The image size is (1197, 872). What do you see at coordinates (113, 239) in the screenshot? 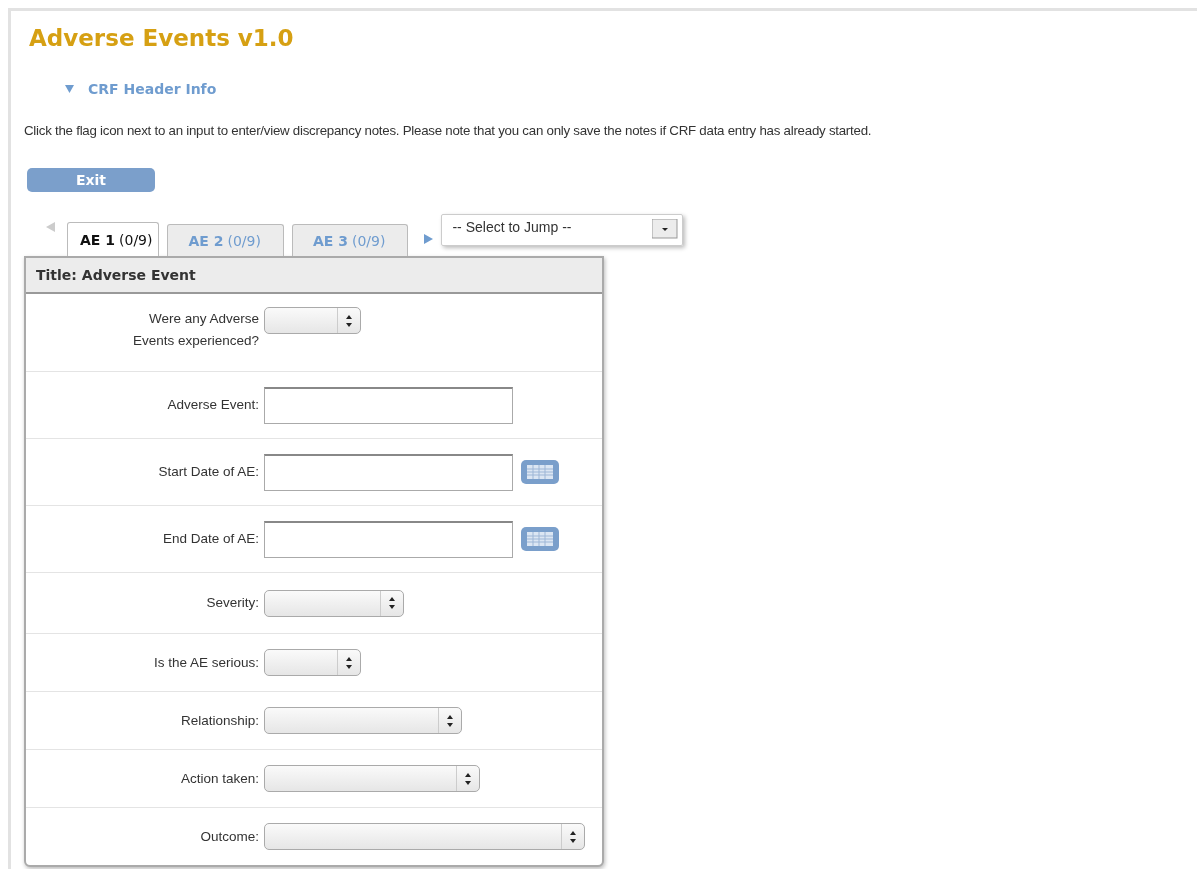
I see `tab: AE 1 (0/9)` at bounding box center [113, 239].